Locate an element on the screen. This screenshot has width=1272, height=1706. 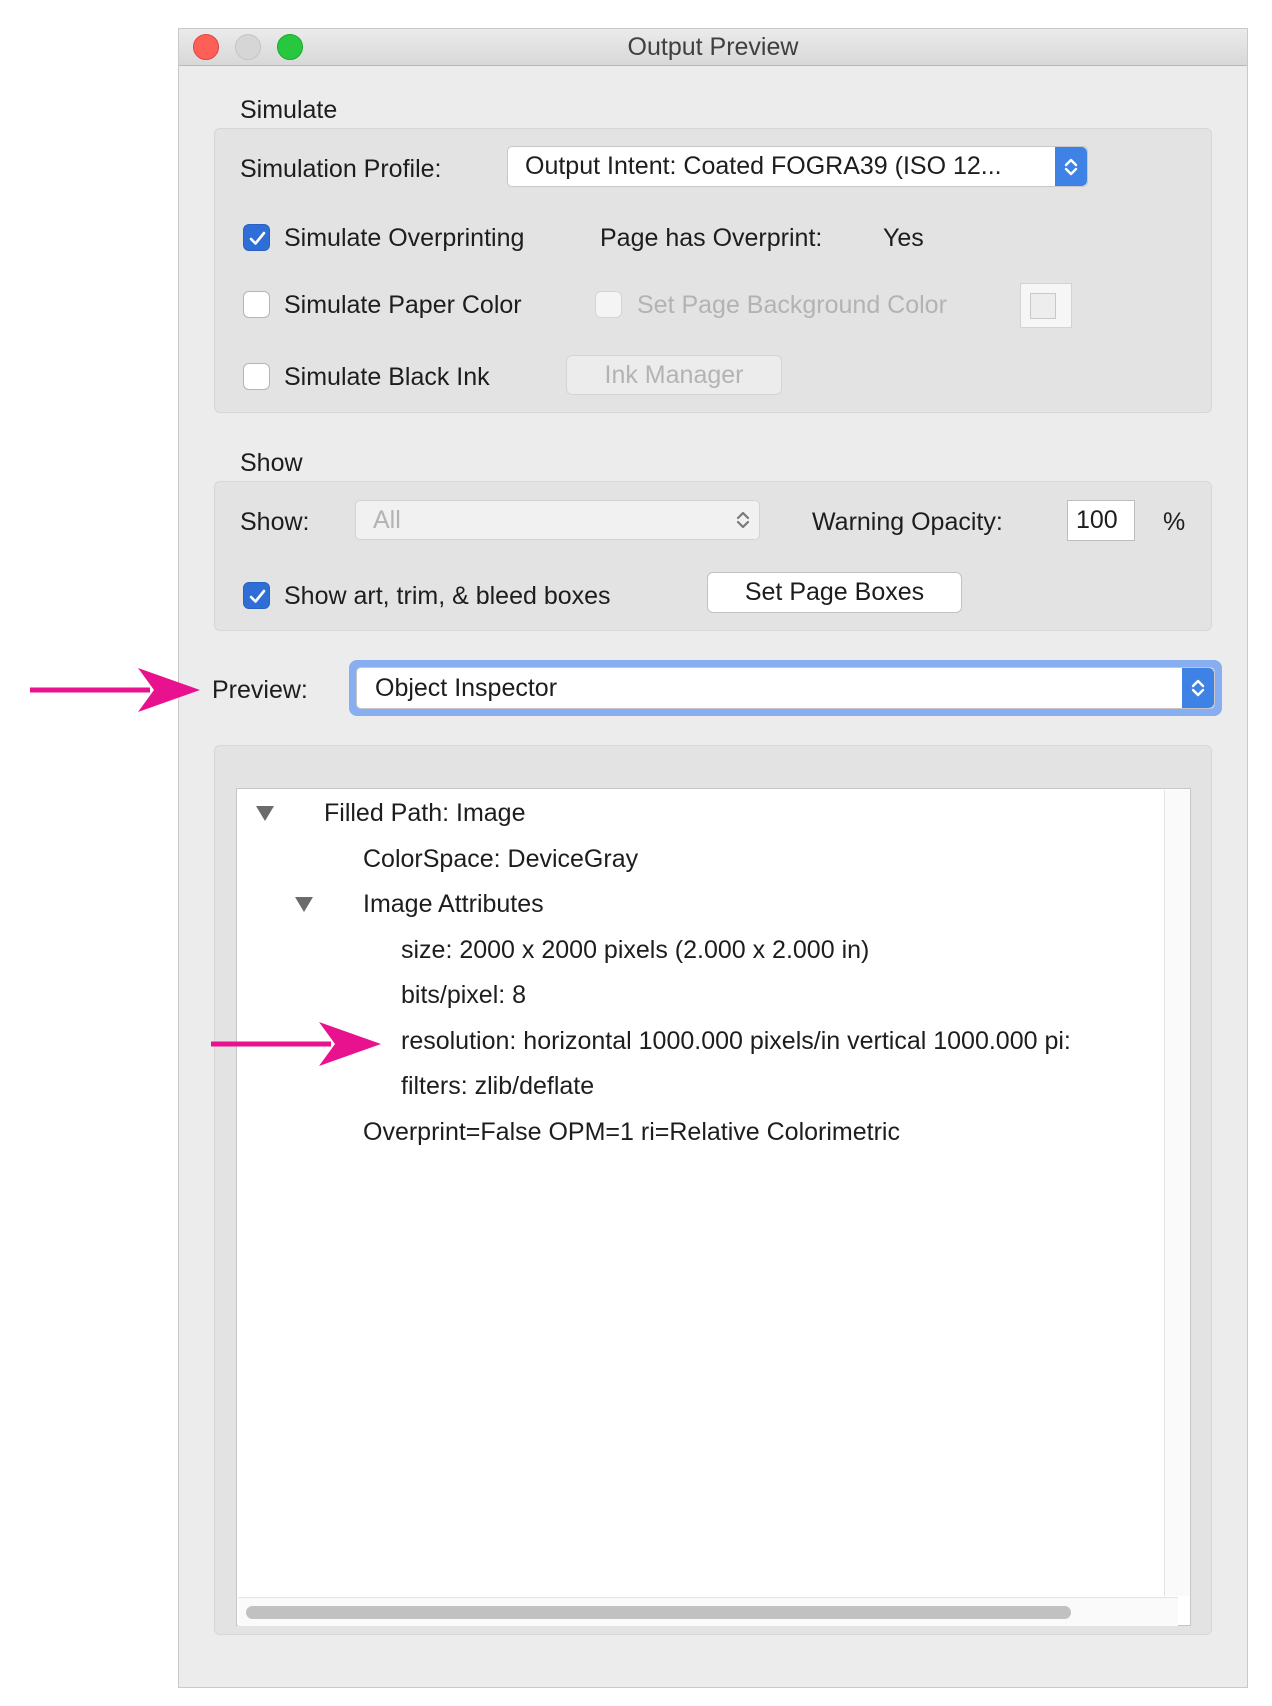
tree-row-image-attributes: Image Attributes is located at coordinates (453, 904).